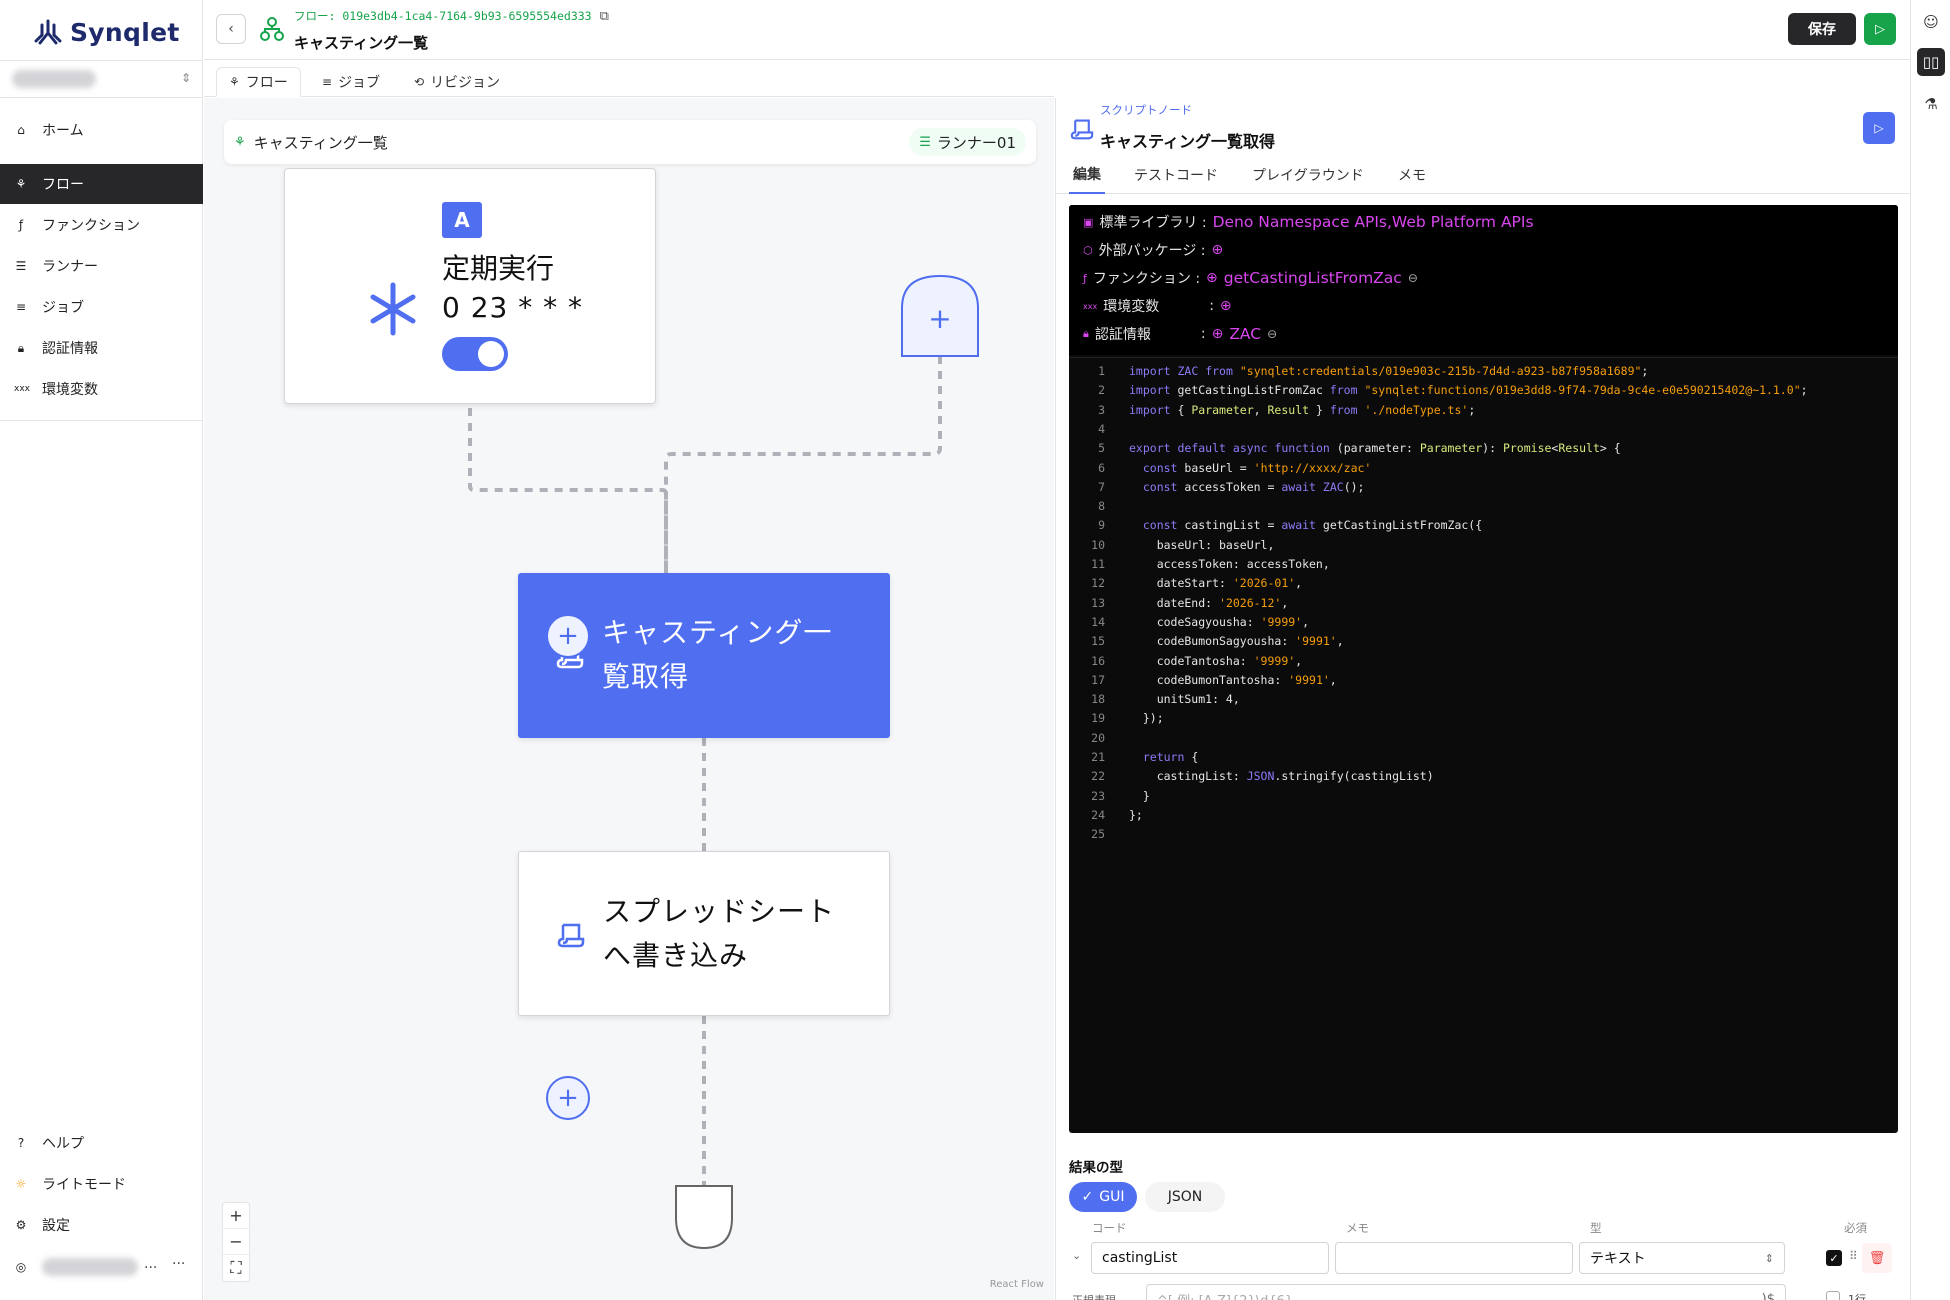 The image size is (1950, 1300). I want to click on code-line: 15 codeBumonSagyousha: '9991',, so click(1483, 641).